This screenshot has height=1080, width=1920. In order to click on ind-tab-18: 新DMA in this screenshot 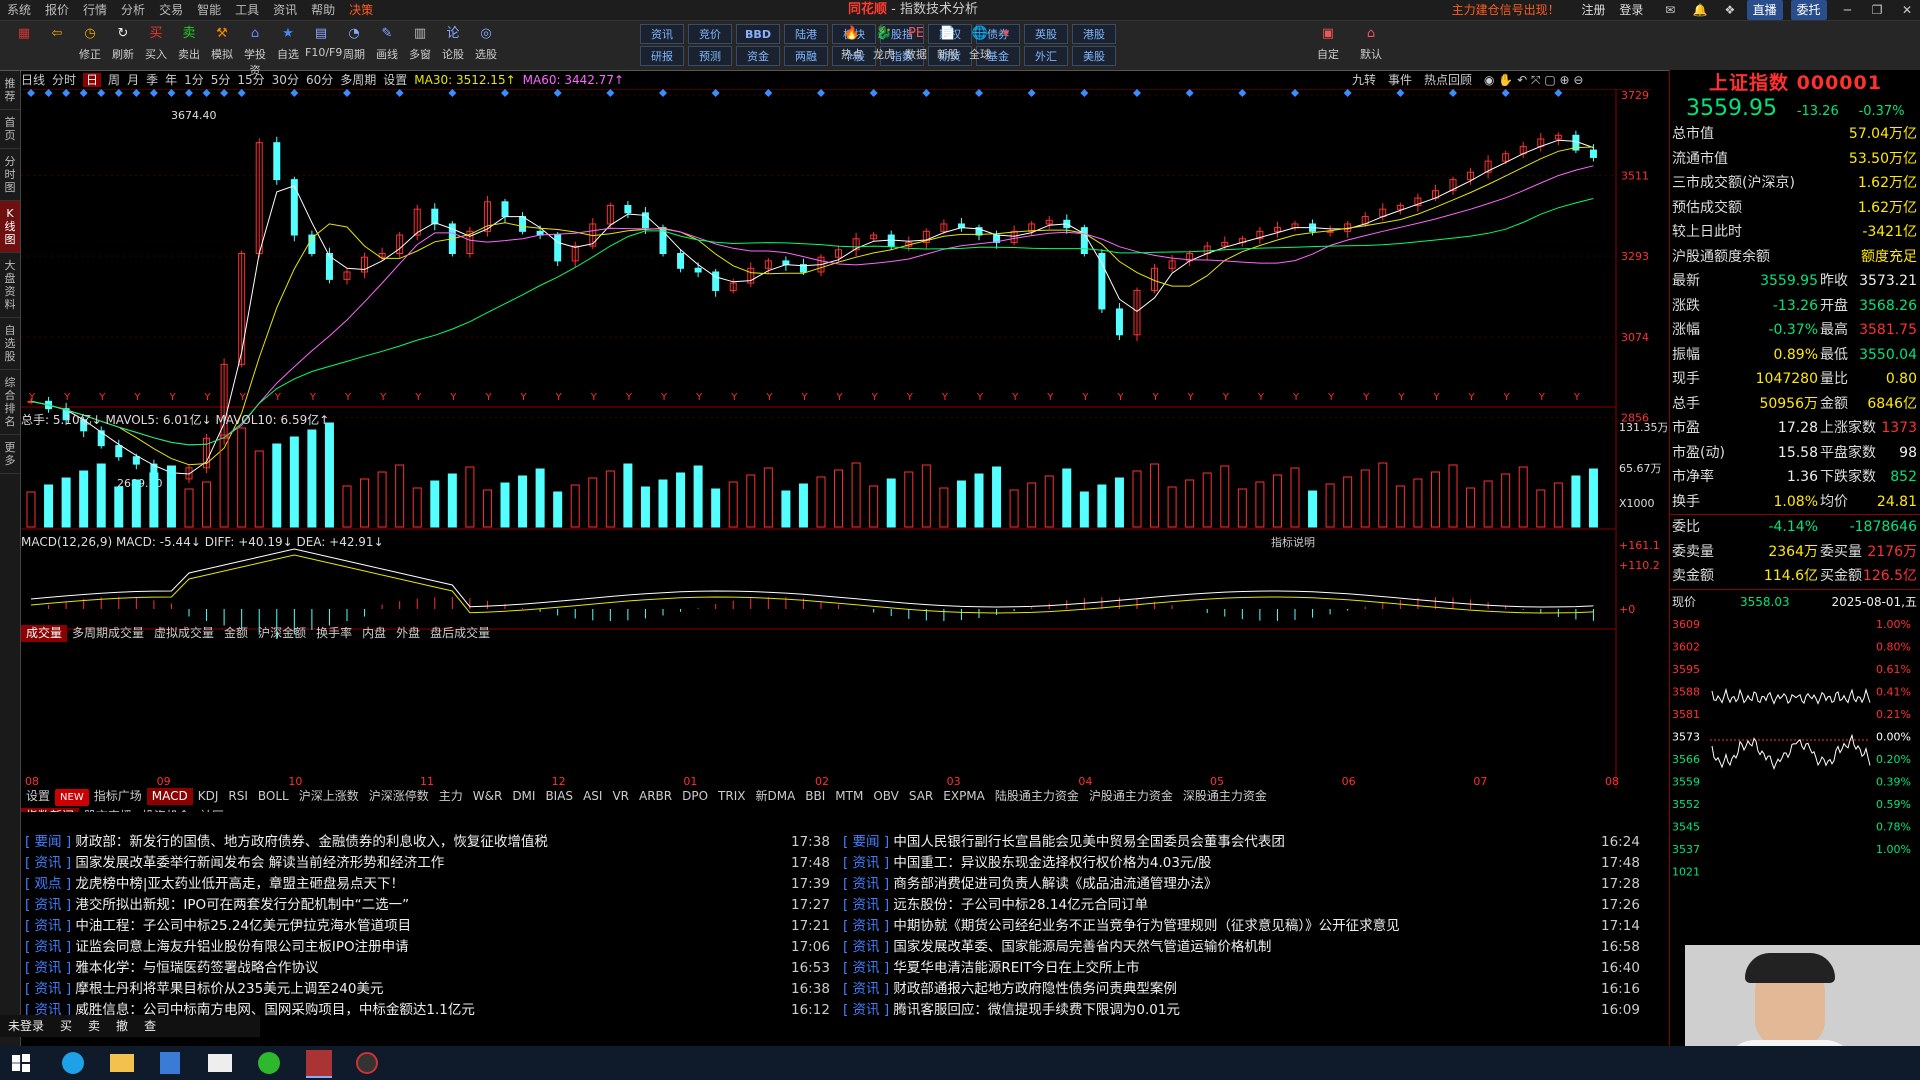, I will do `click(775, 796)`.